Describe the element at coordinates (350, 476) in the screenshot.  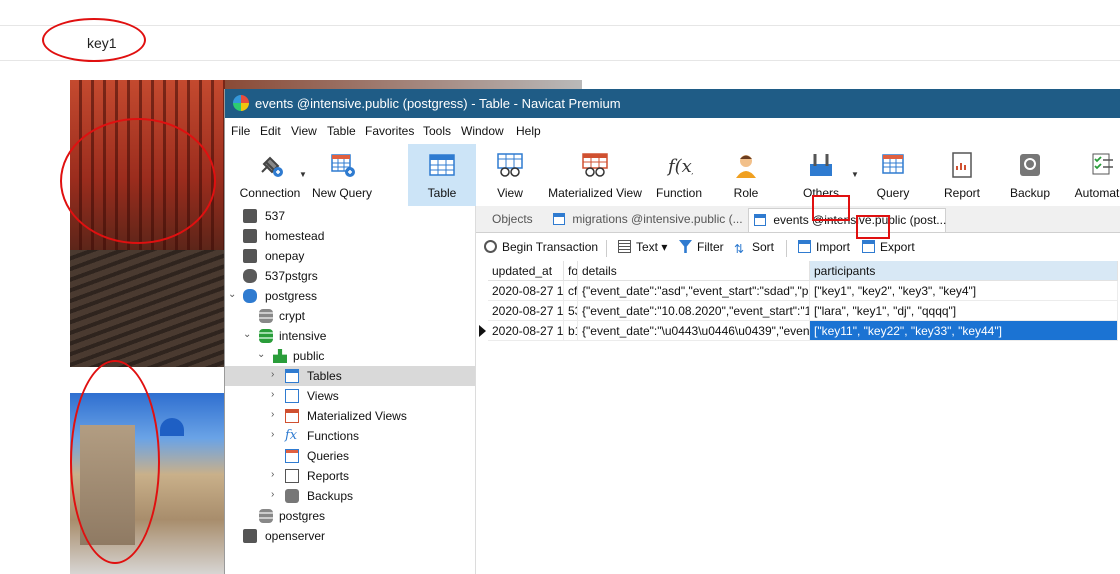
I see `tree-item-reports: › Reports` at that location.